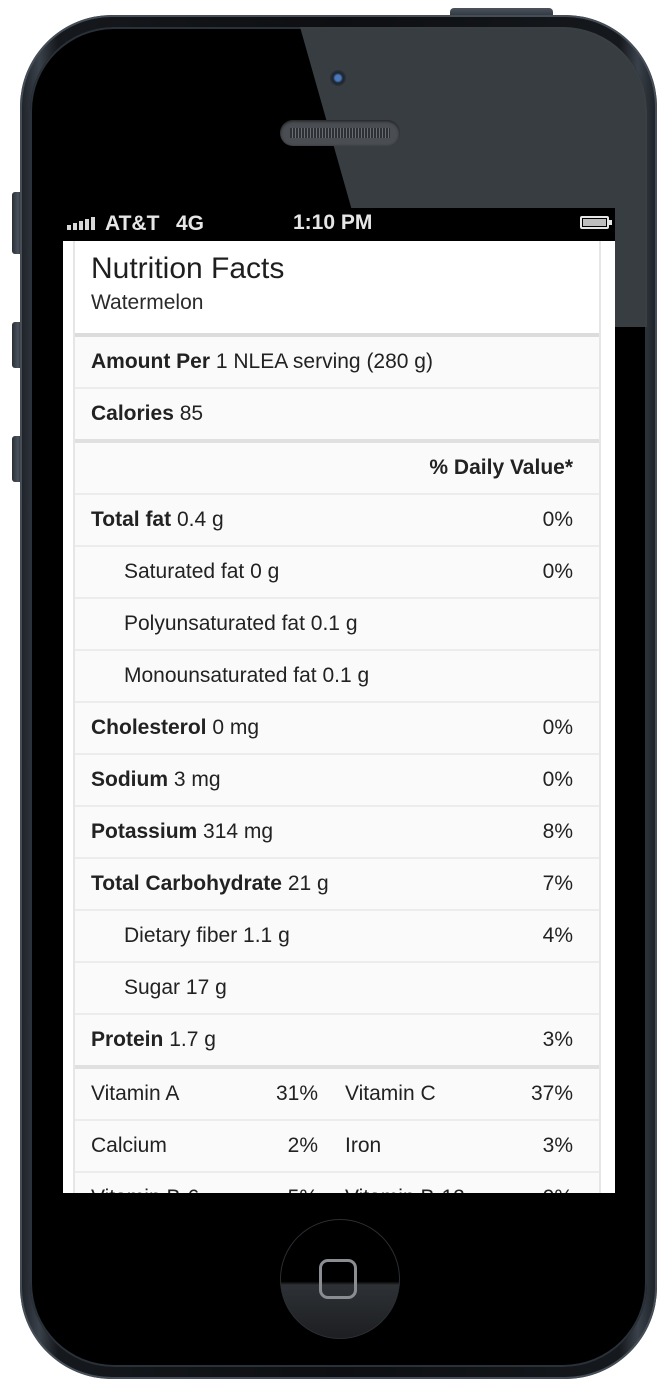 The height and width of the screenshot is (1396, 670). What do you see at coordinates (333, 222) in the screenshot?
I see `clock: 1:10 PM` at bounding box center [333, 222].